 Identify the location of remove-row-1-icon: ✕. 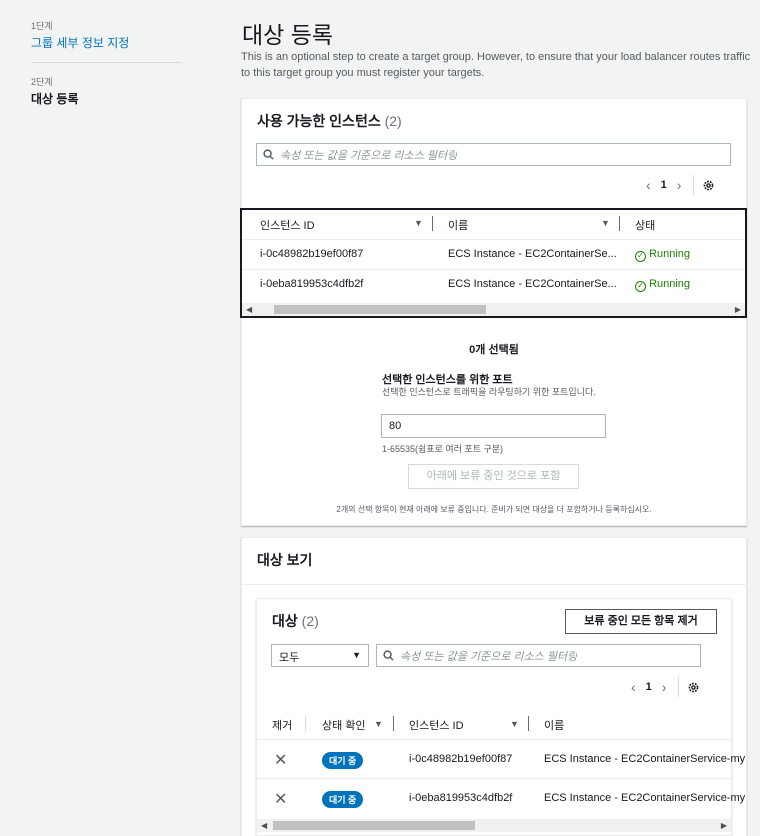
(280, 760).